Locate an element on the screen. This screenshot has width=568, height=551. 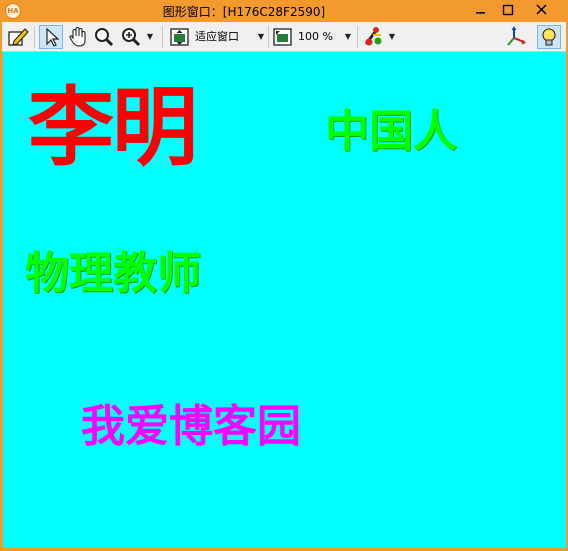
fit-window-icon is located at coordinates (179, 37).